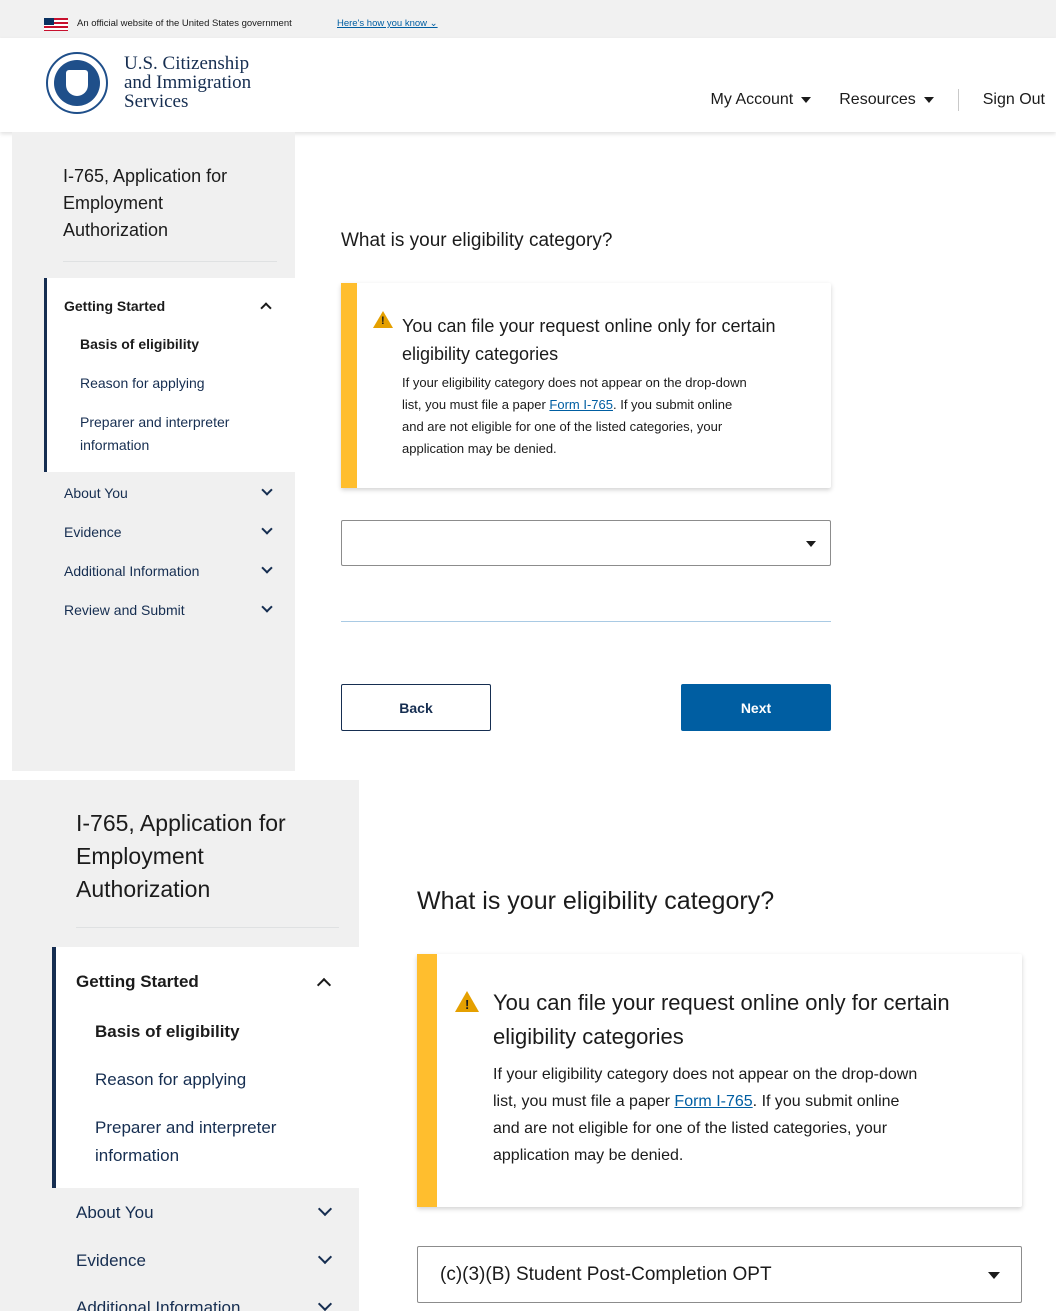  What do you see at coordinates (761, 100) in the screenshot?
I see `my-account-menu: My Account` at bounding box center [761, 100].